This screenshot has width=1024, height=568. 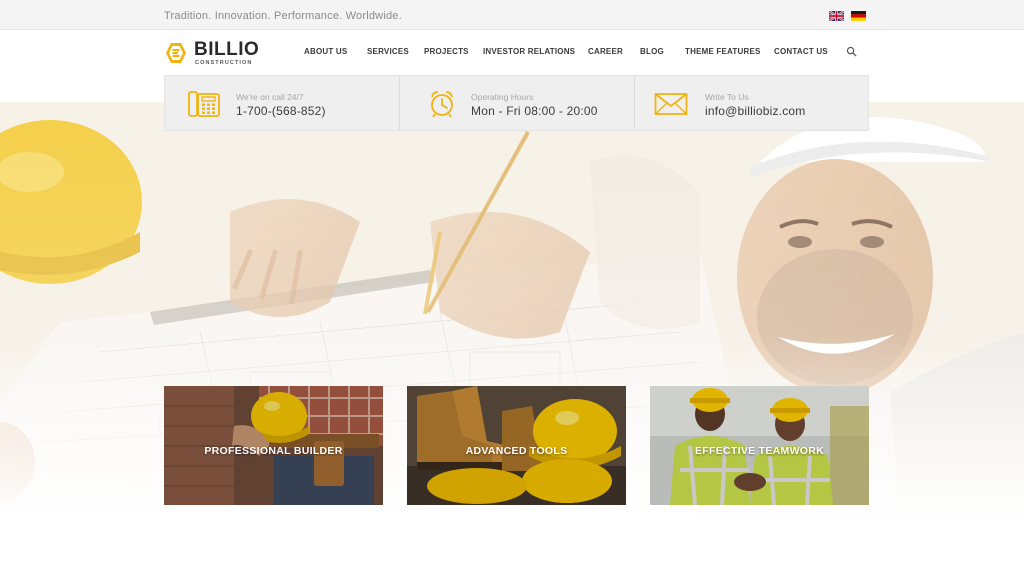 I want to click on nav-projects: PROJECTS, so click(x=446, y=51).